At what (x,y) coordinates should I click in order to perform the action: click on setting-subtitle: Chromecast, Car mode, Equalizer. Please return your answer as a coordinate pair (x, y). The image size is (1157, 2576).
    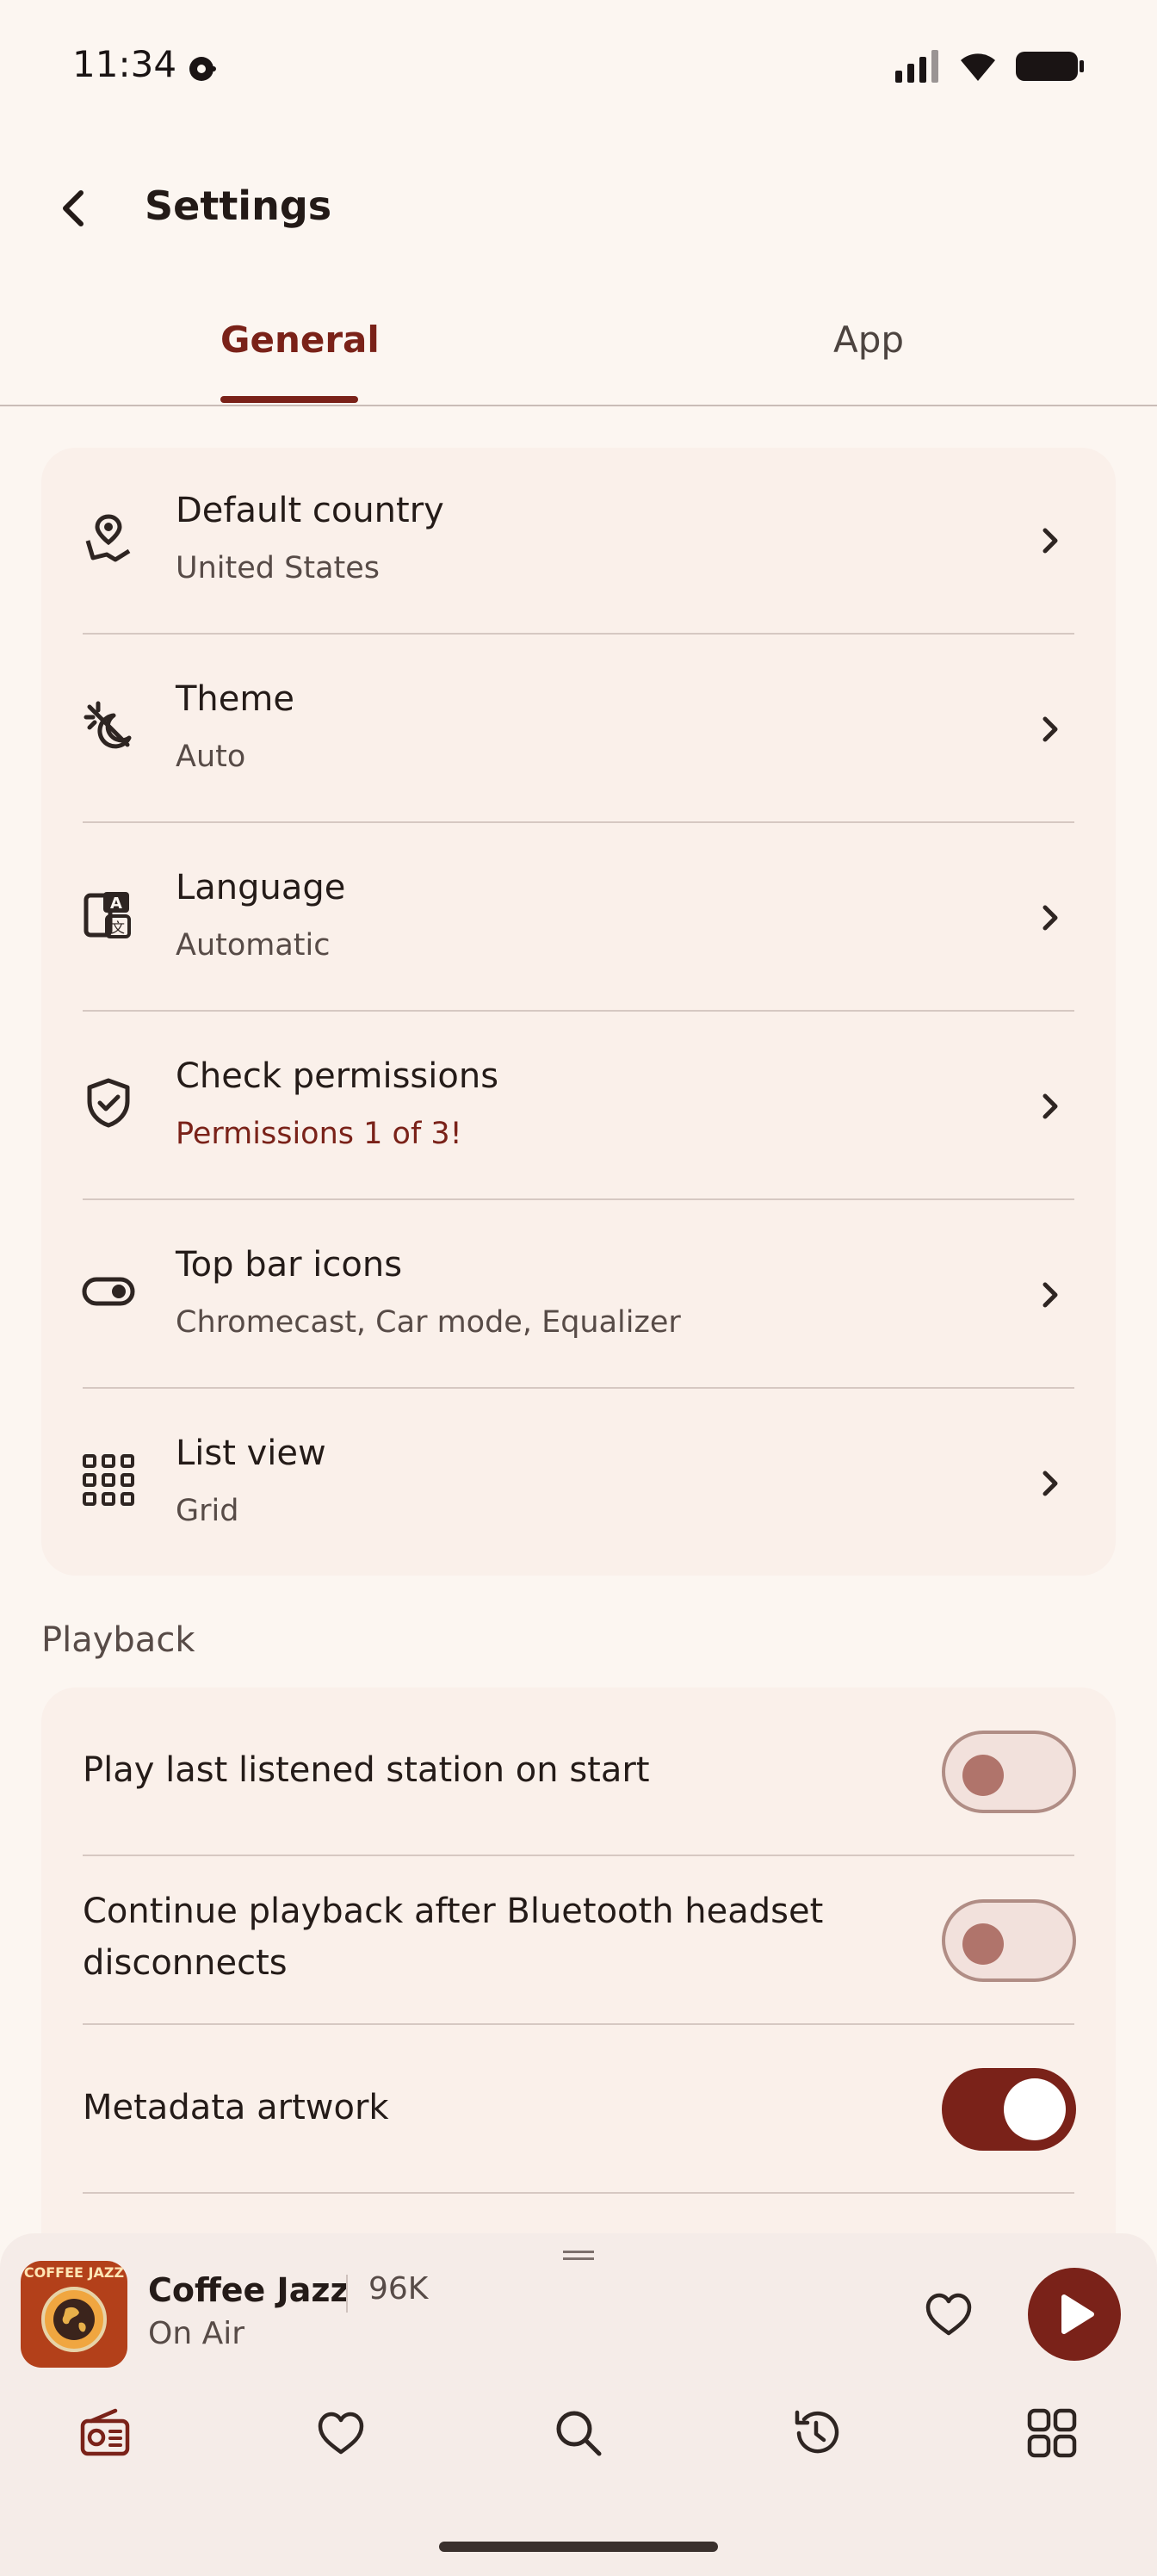
    Looking at the image, I should click on (428, 1322).